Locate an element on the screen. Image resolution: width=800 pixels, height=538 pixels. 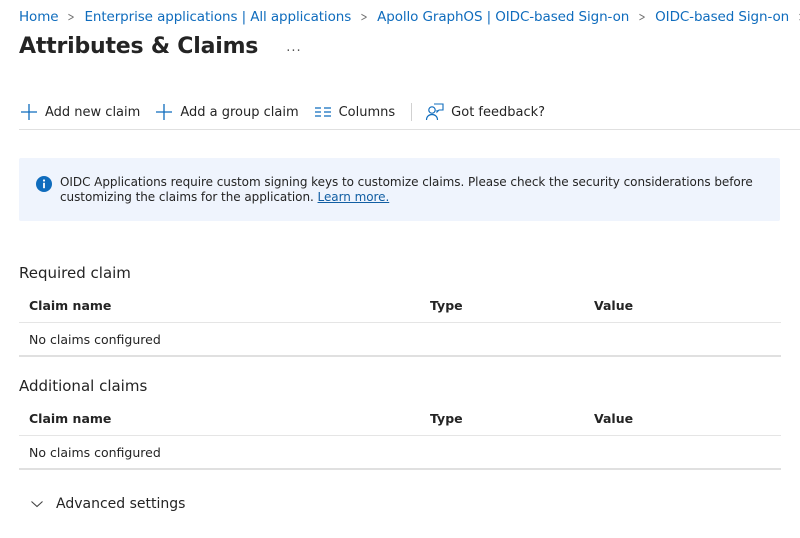
advanced-settings-toggle: Advanced settings is located at coordinates (107, 504).